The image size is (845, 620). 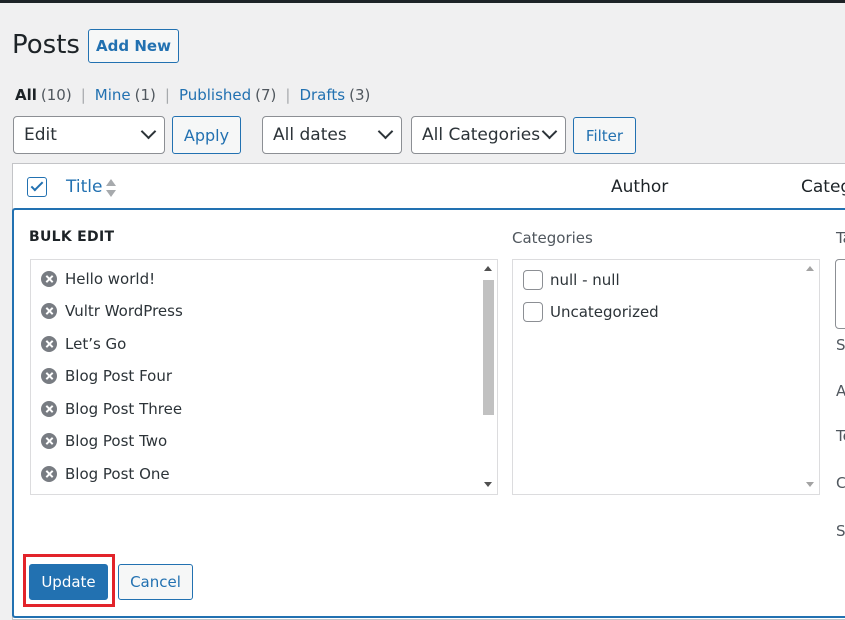 What do you see at coordinates (322, 95) in the screenshot?
I see `view-drafts-label: Drafts` at bounding box center [322, 95].